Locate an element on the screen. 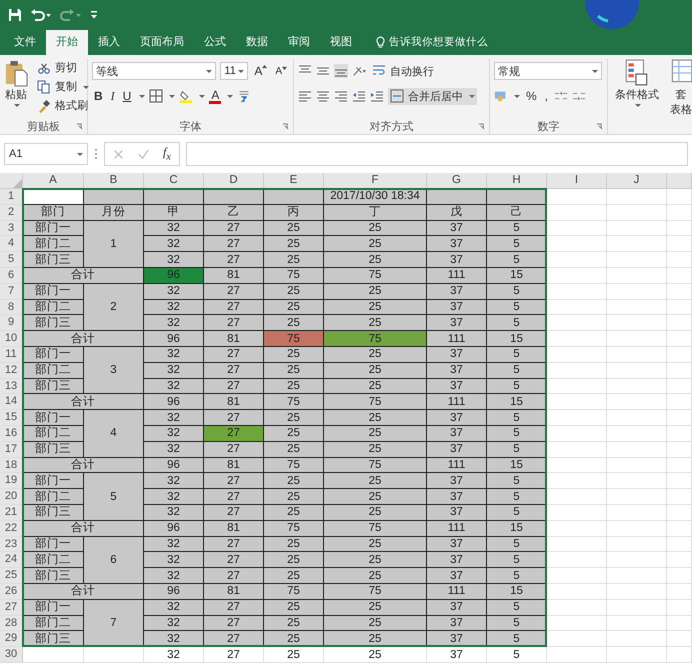 The image size is (692, 667). row-header: 2 is located at coordinates (11, 212).